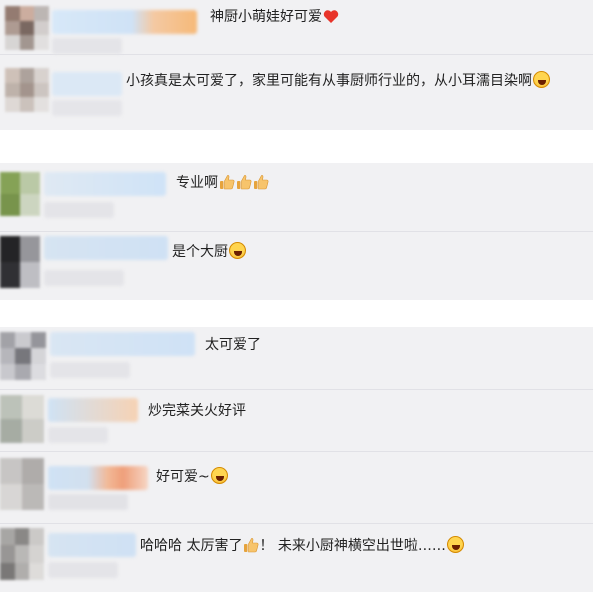  What do you see at coordinates (192, 477) in the screenshot?
I see `comment-text: 好可爱~` at bounding box center [192, 477].